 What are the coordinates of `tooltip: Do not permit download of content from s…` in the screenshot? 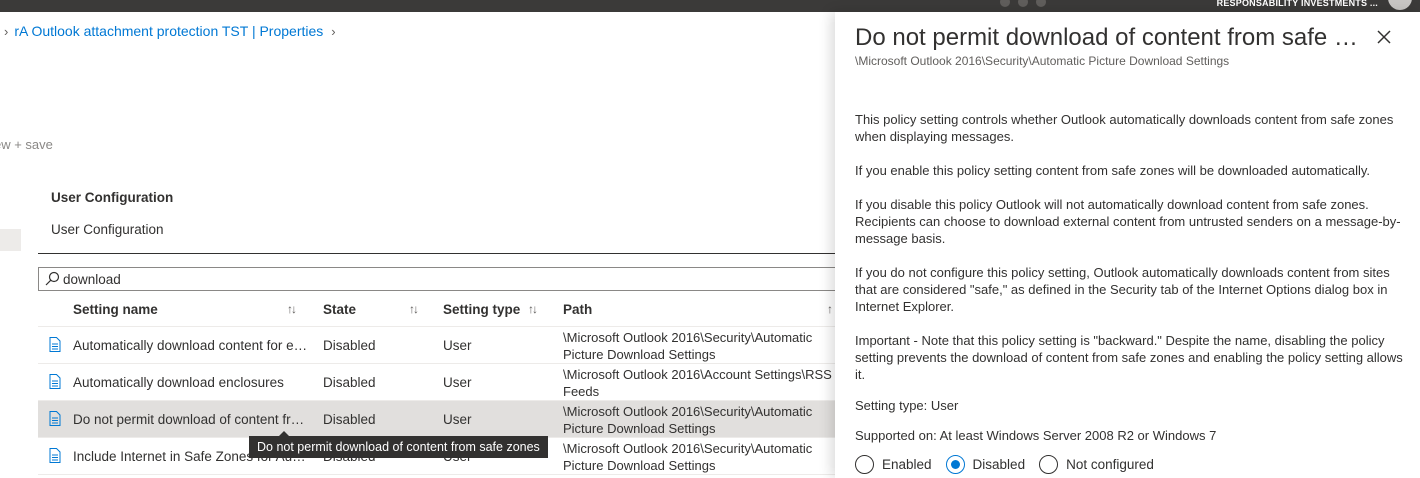 It's located at (398, 444).